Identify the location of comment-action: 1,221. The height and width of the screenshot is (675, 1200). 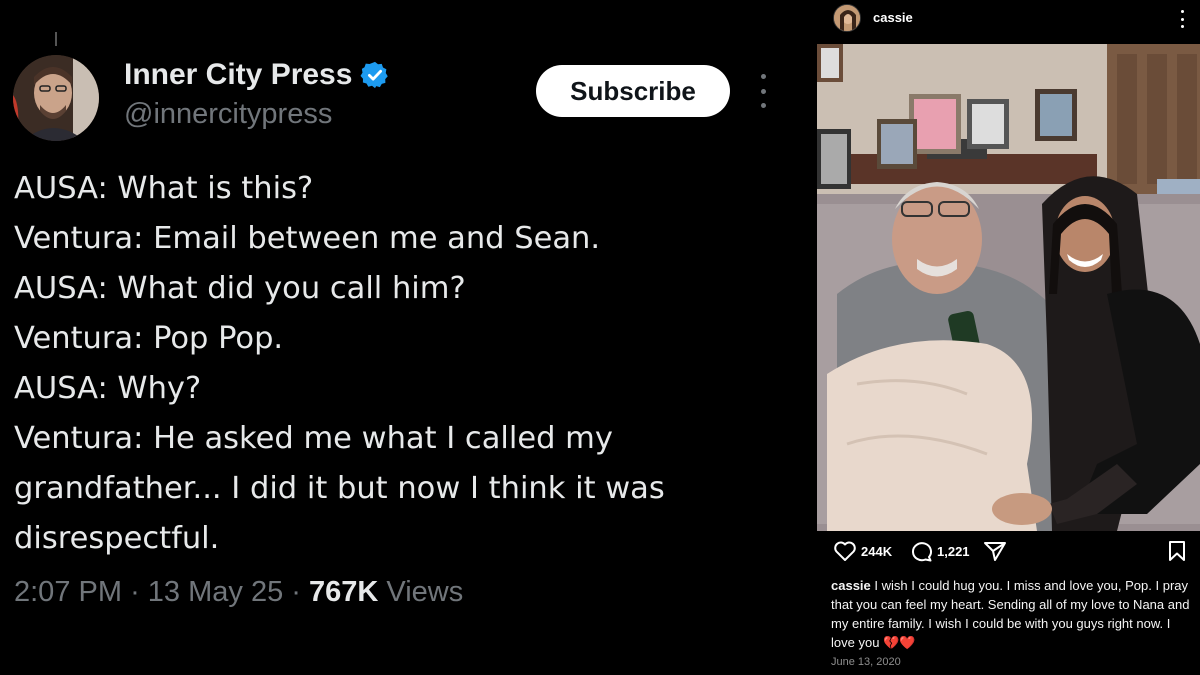
(939, 551).